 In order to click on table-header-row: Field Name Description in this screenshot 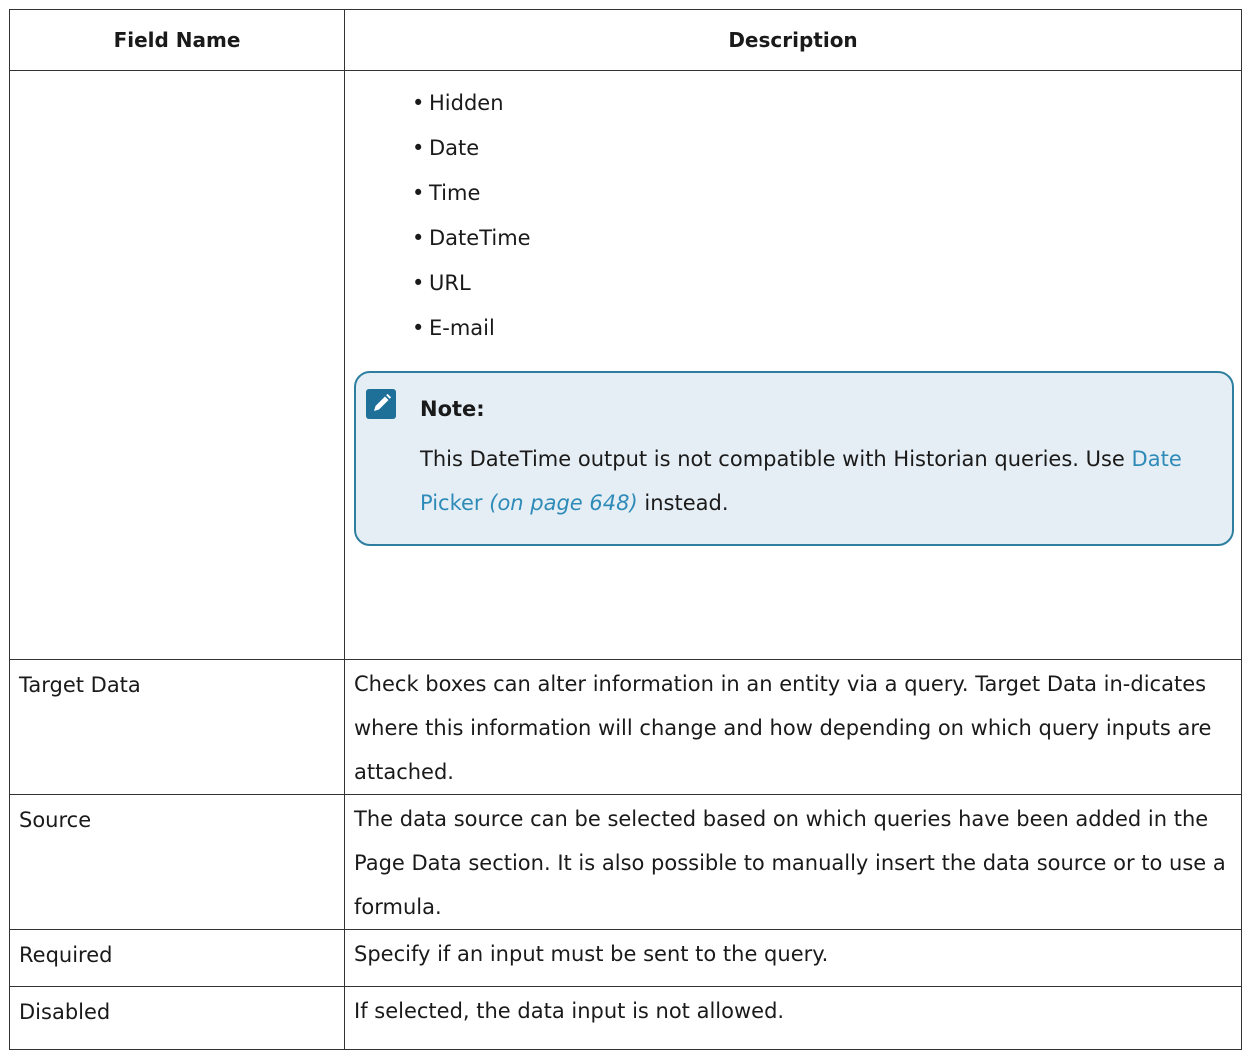, I will do `click(625, 40)`.